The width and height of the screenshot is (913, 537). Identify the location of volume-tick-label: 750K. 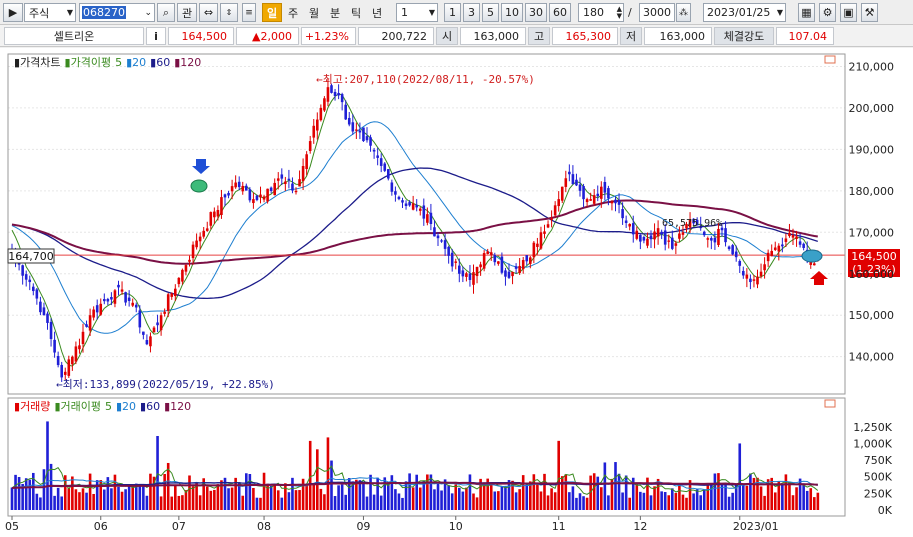
(878, 460).